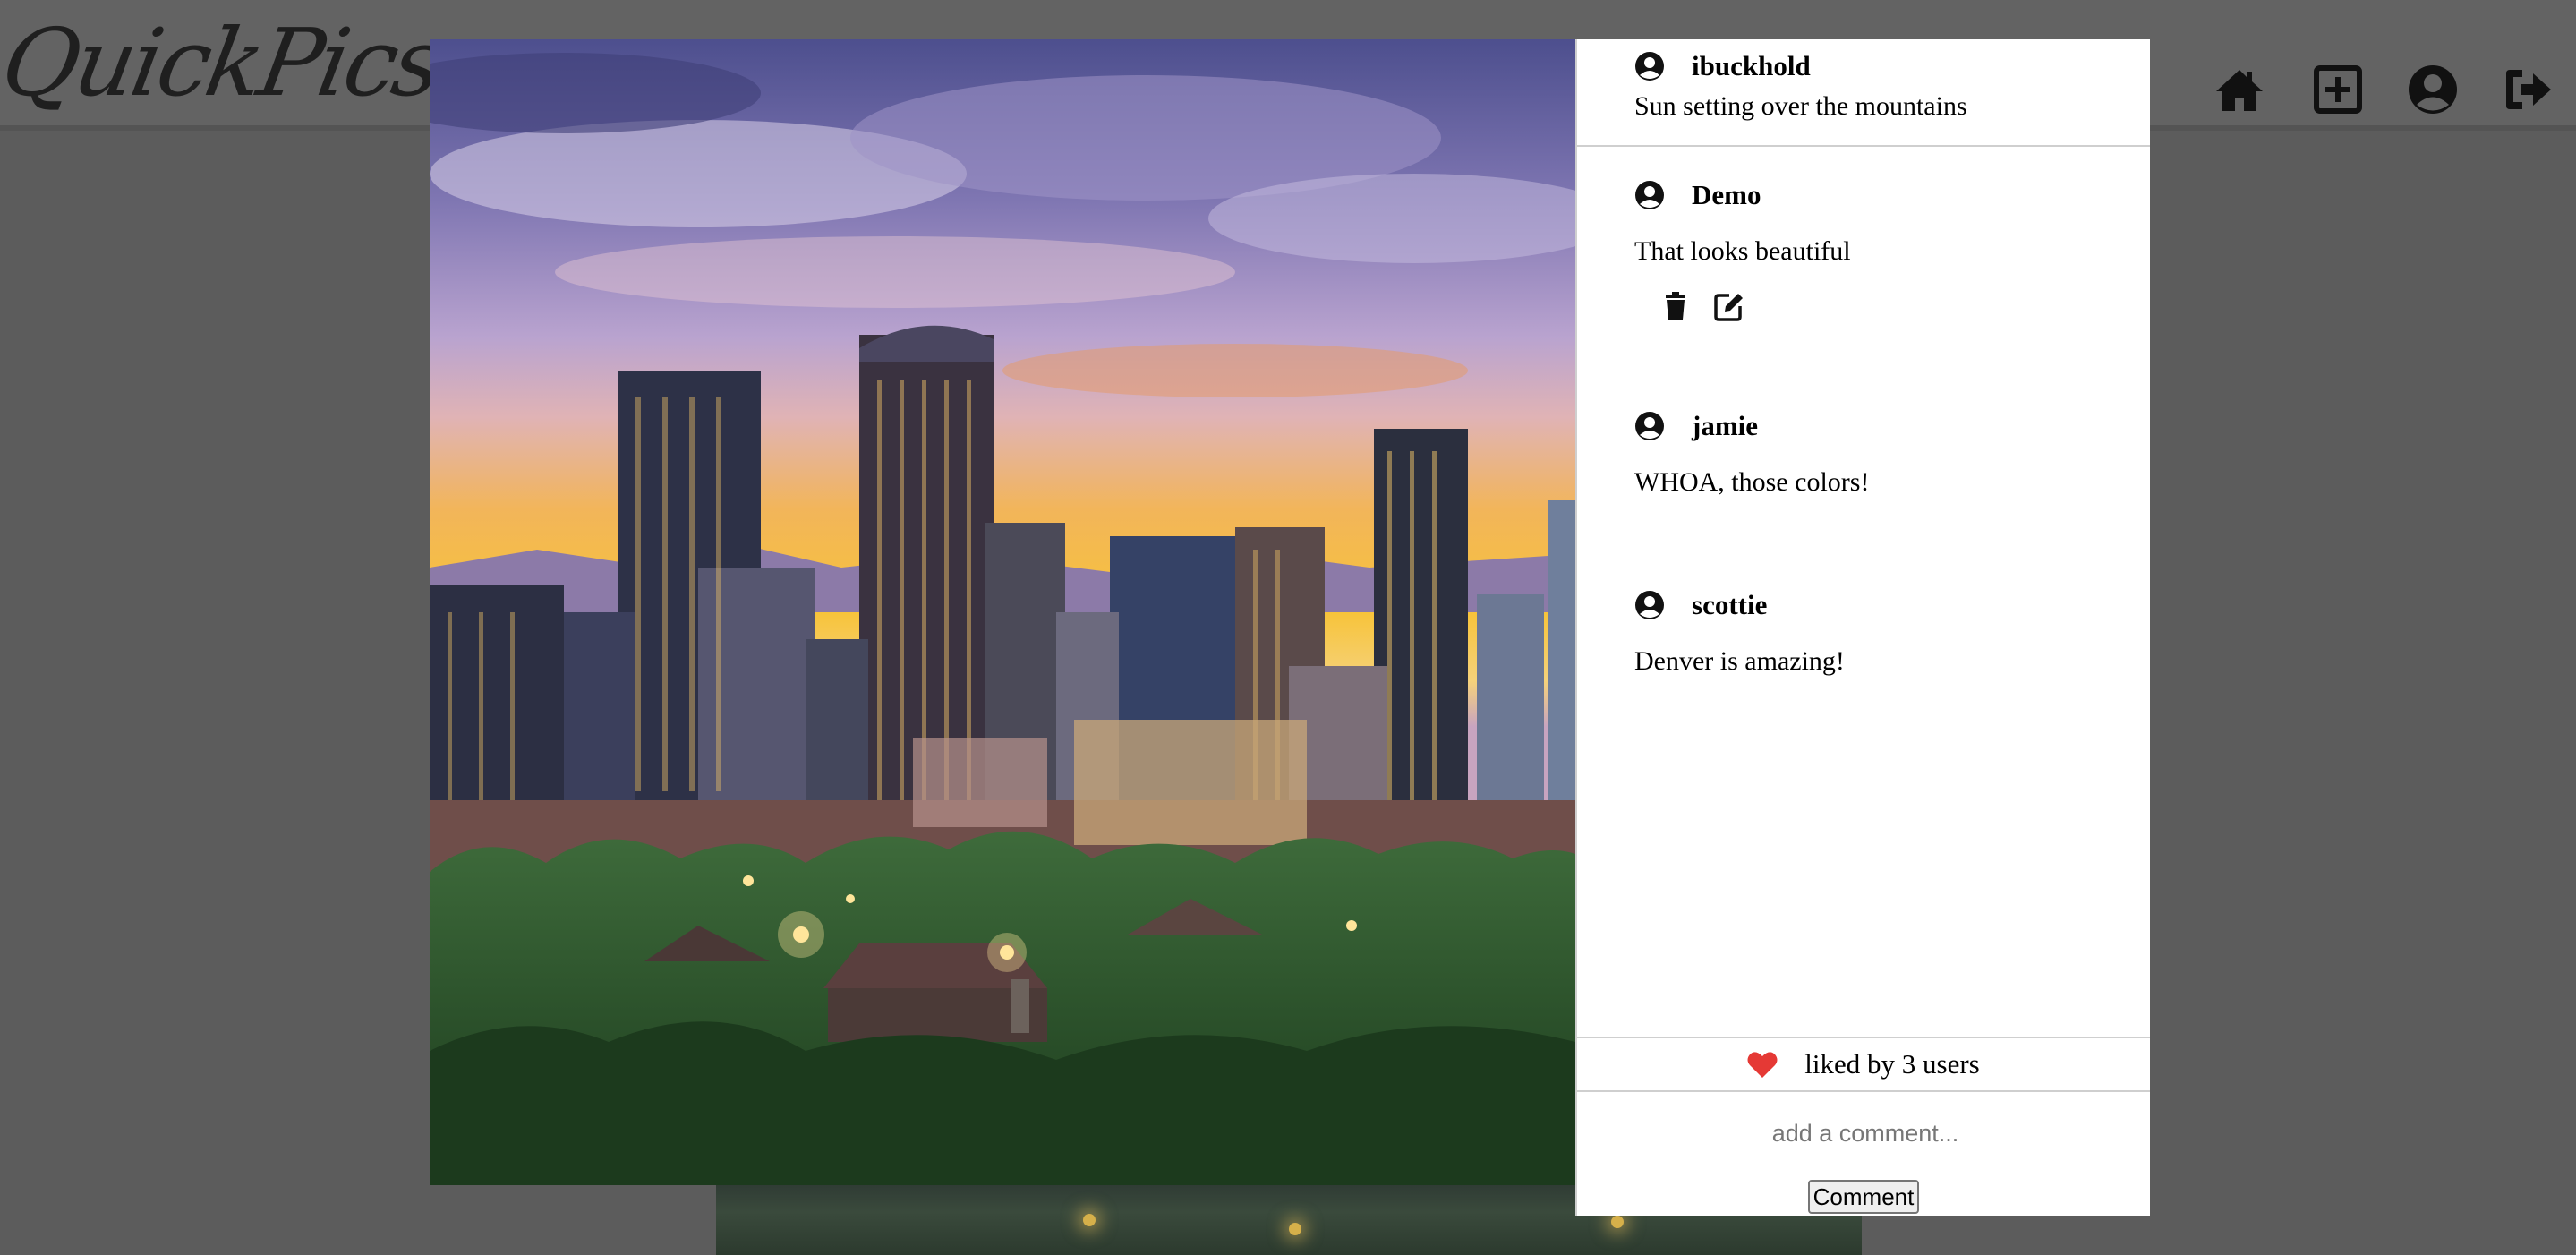 The width and height of the screenshot is (2576, 1255). I want to click on comment-item: scottie Denver is amazing!, so click(1863, 617).